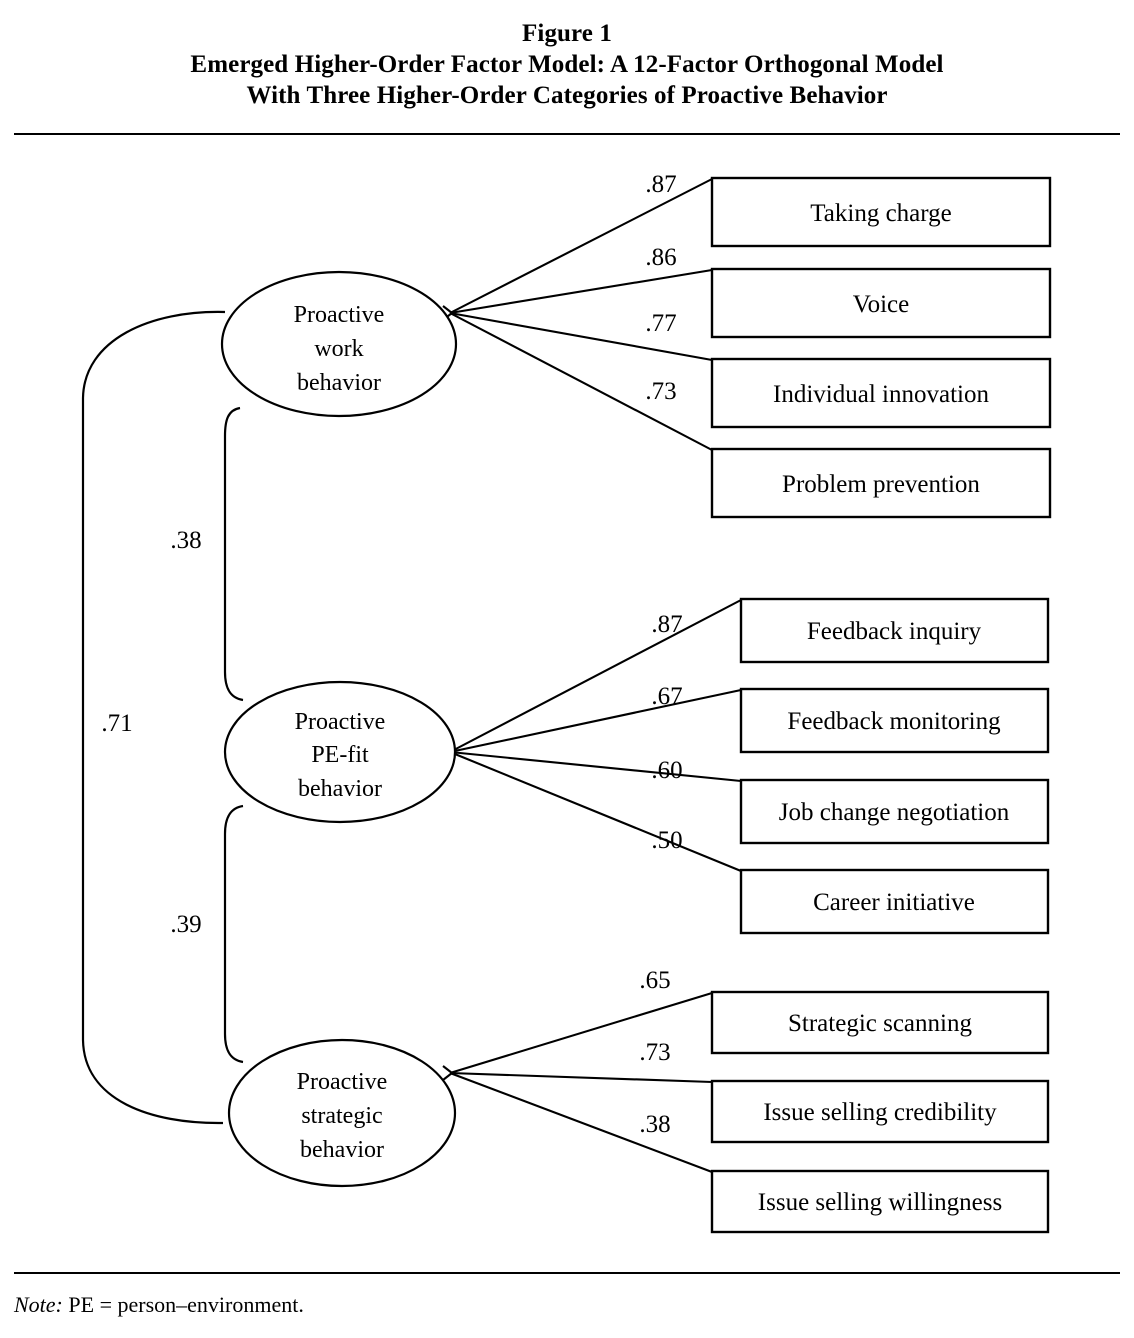 The width and height of the screenshot is (1134, 1338). What do you see at coordinates (880, 213) in the screenshot?
I see `indicator-label-taking-charge: Taking charge` at bounding box center [880, 213].